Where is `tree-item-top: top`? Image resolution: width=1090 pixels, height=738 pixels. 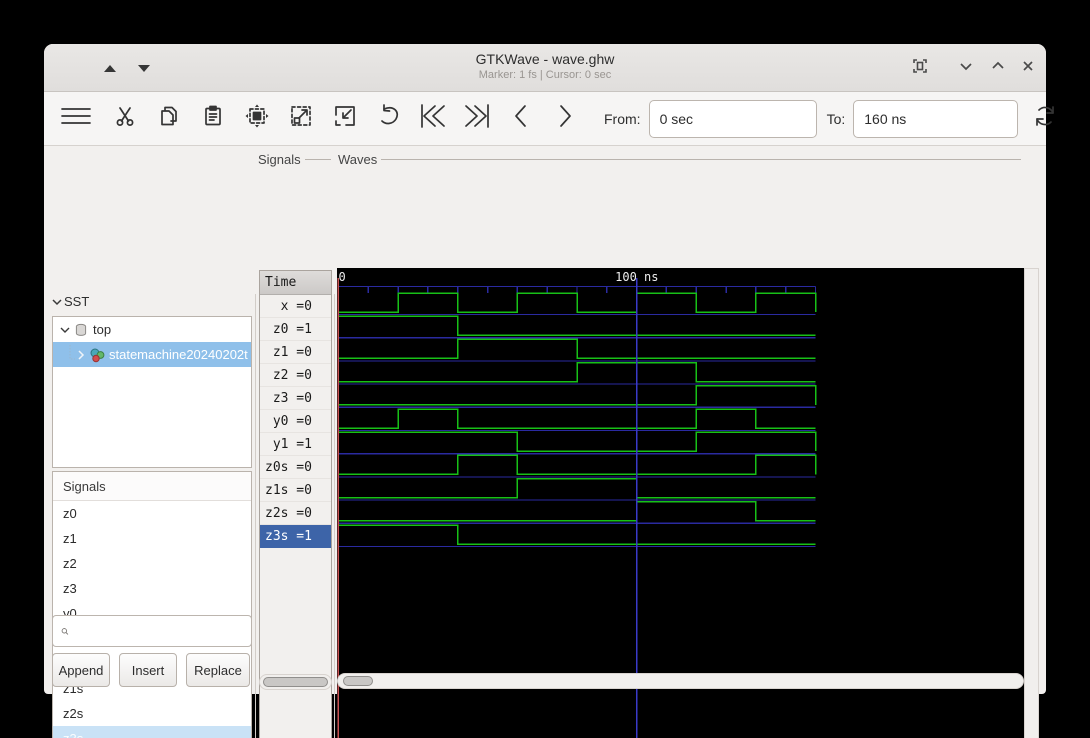 tree-item-top: top is located at coordinates (152, 329).